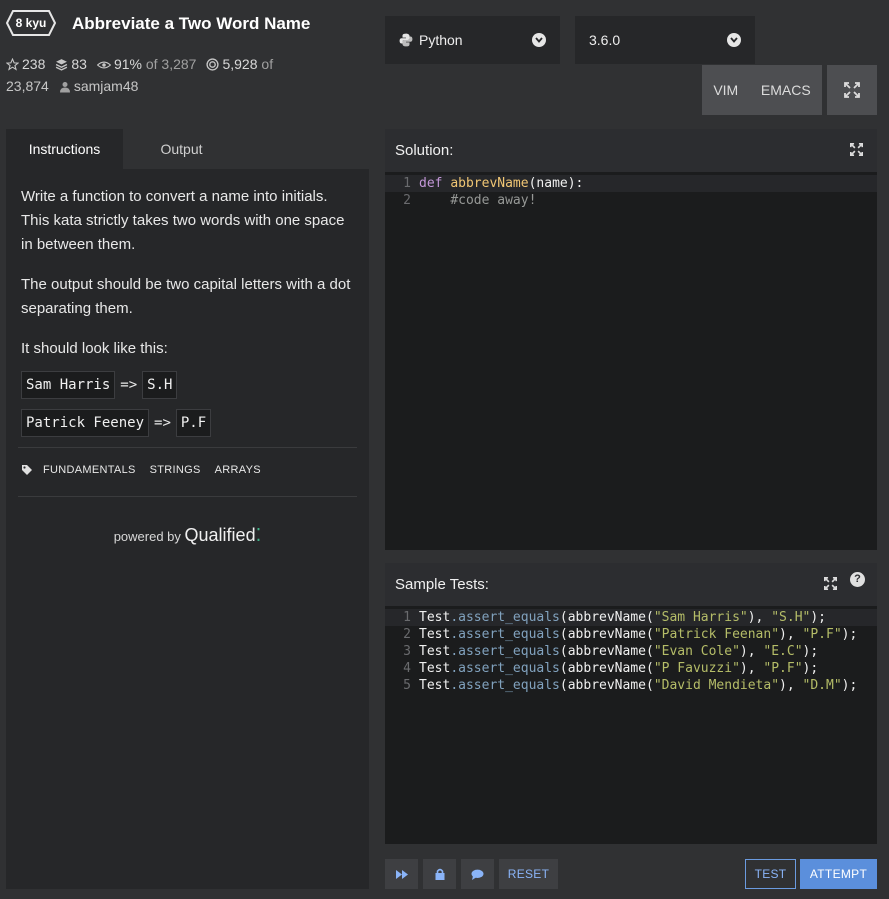 The height and width of the screenshot is (899, 889). I want to click on fast-forward-icon, so click(401, 874).